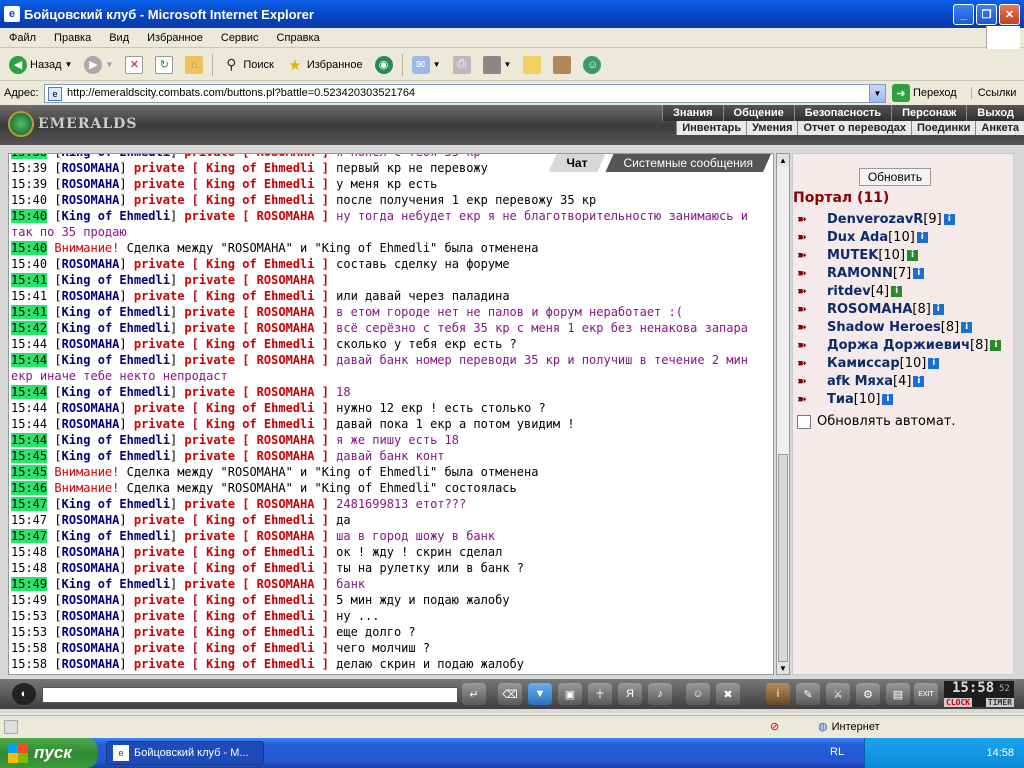 The height and width of the screenshot is (768, 1024). What do you see at coordinates (175, 38) in the screenshot?
I see `menu-item: Избранное` at bounding box center [175, 38].